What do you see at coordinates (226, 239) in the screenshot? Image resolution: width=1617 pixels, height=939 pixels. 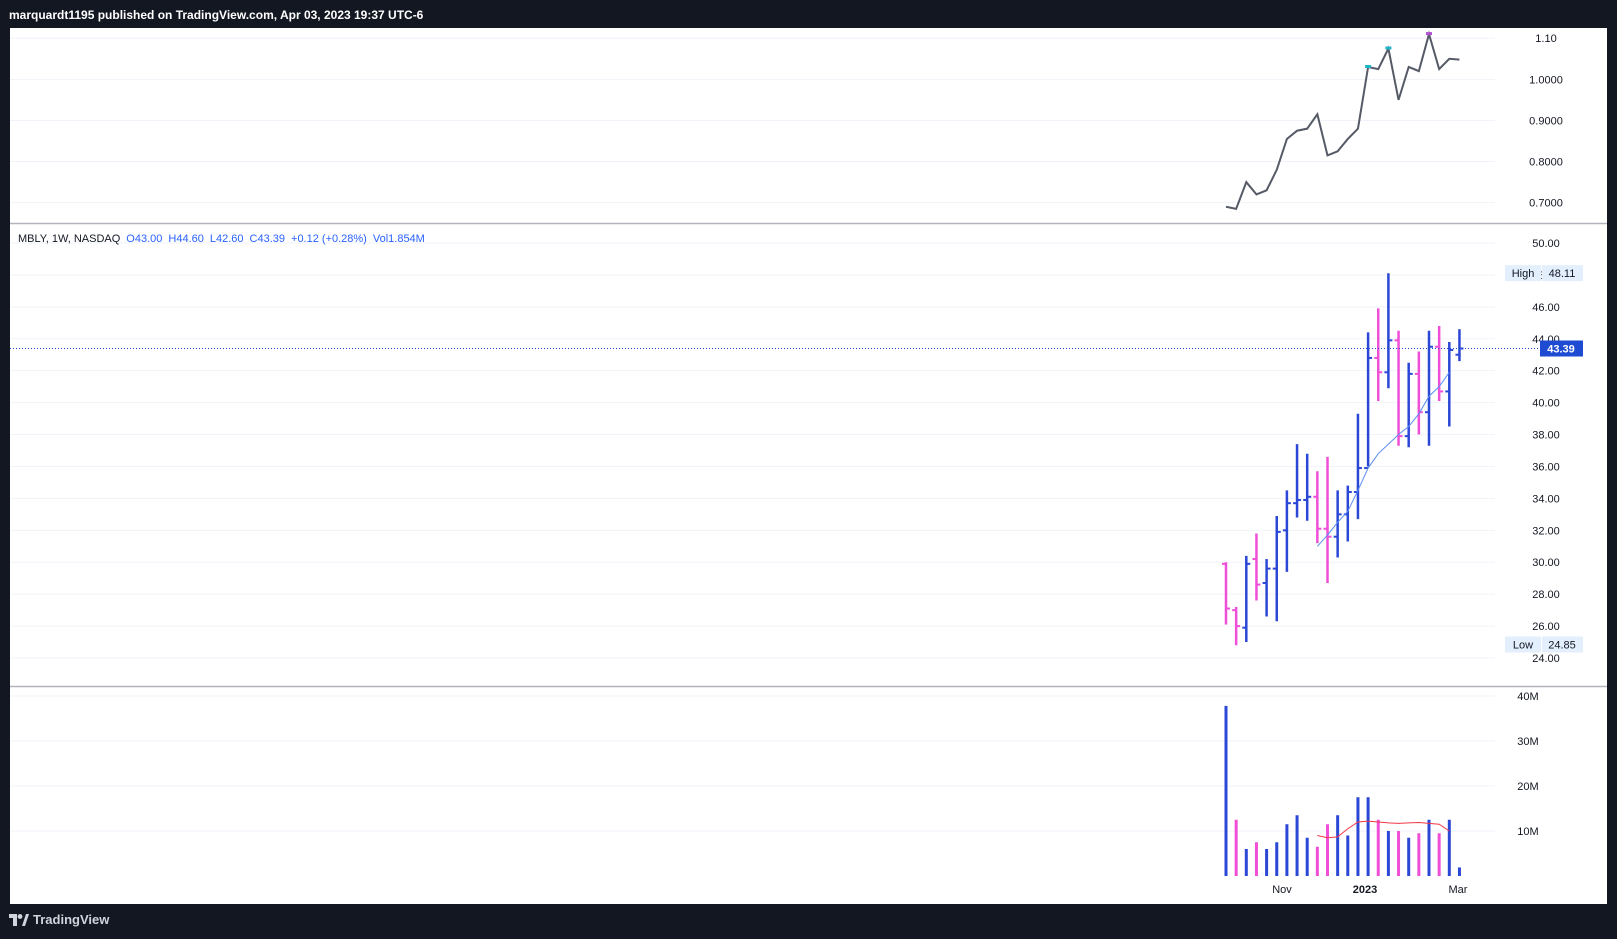 I see `legend-low: L42.60` at bounding box center [226, 239].